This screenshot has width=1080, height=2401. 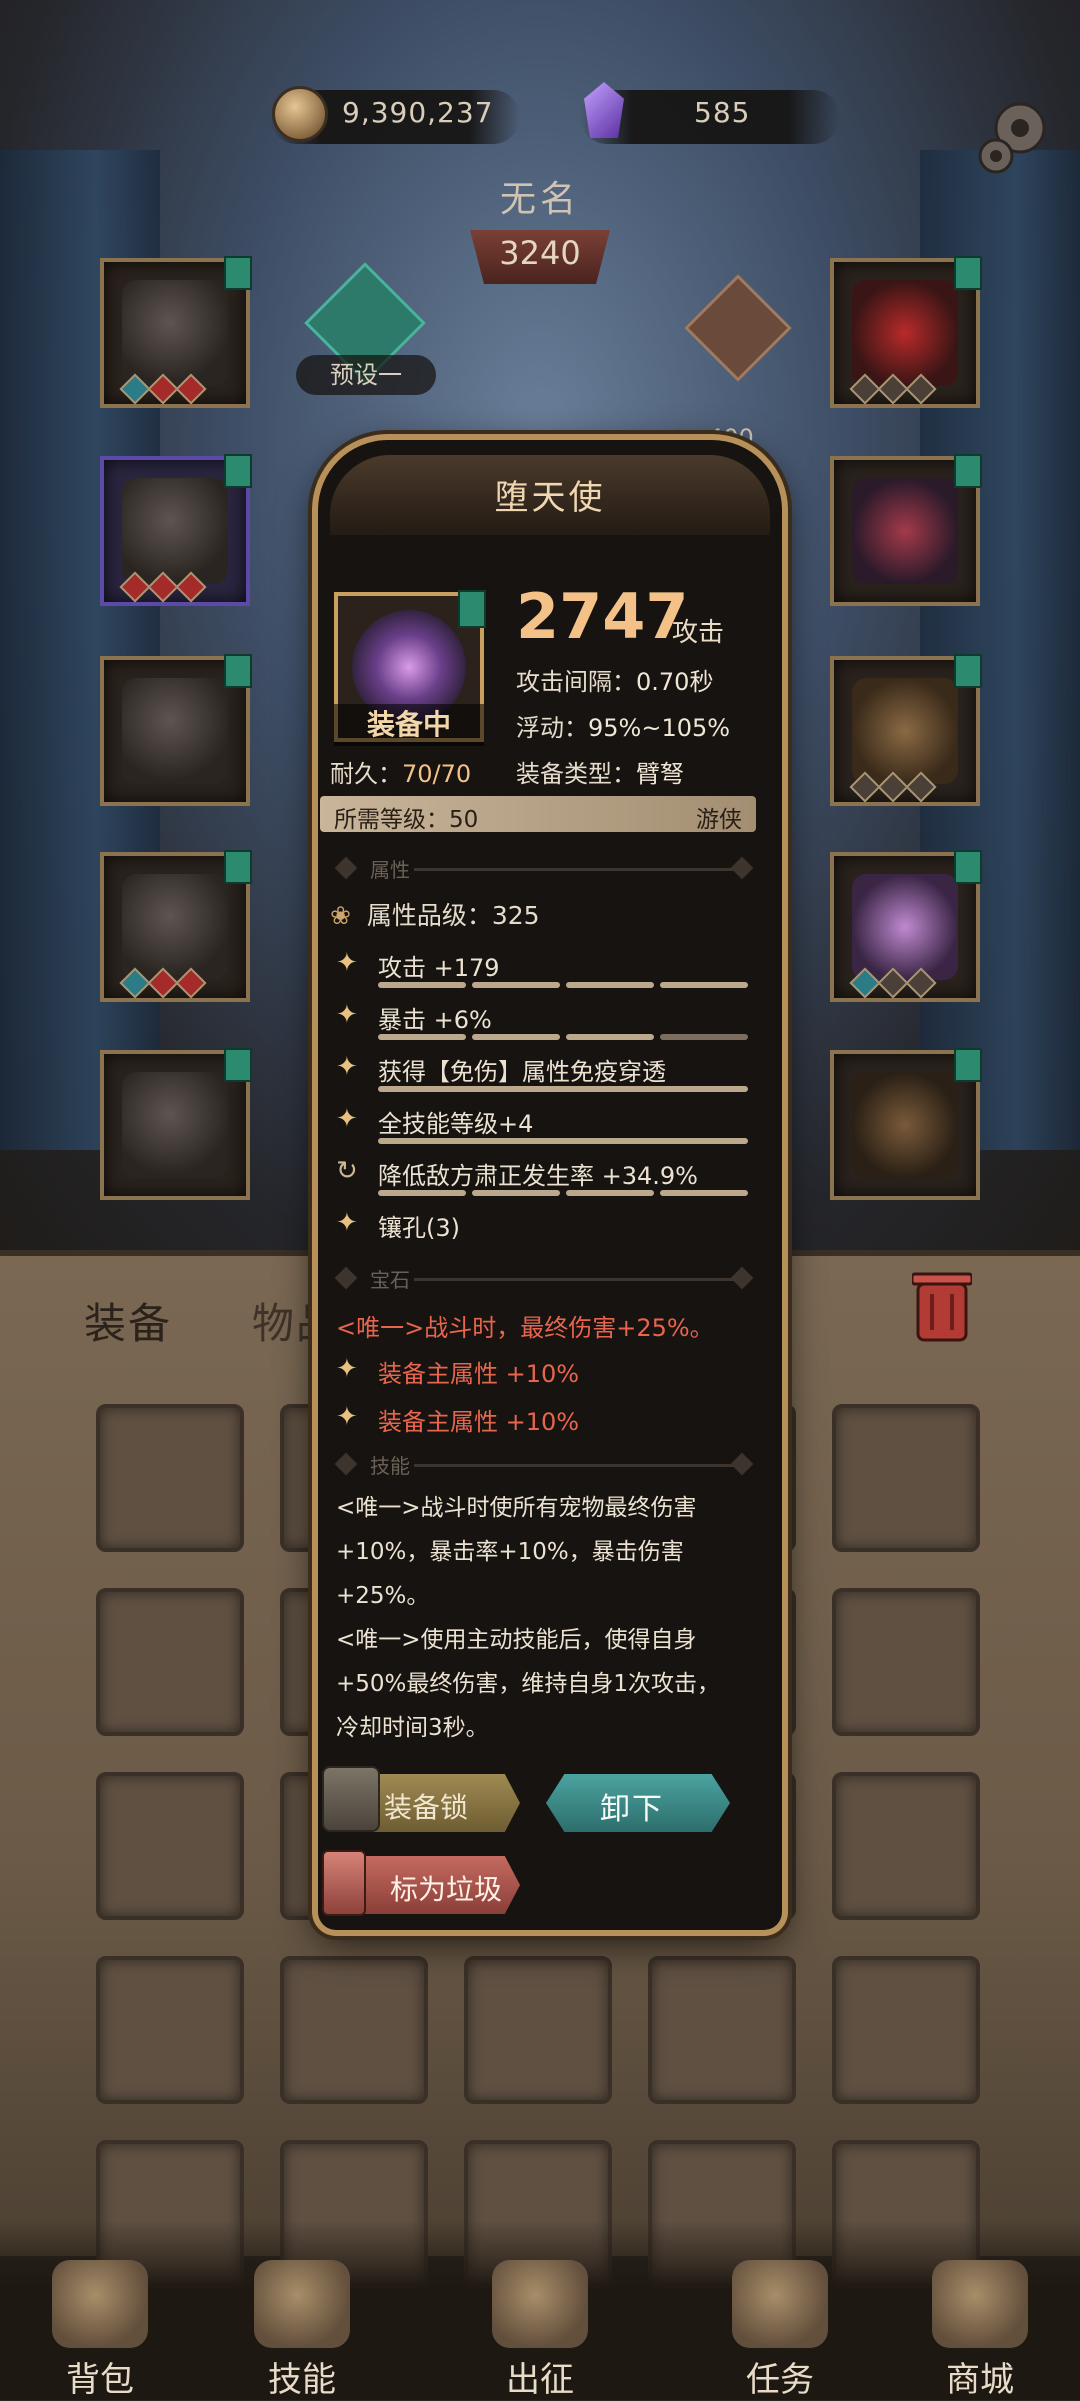 What do you see at coordinates (406, 820) in the screenshot?
I see `required-level: 所需等级：50` at bounding box center [406, 820].